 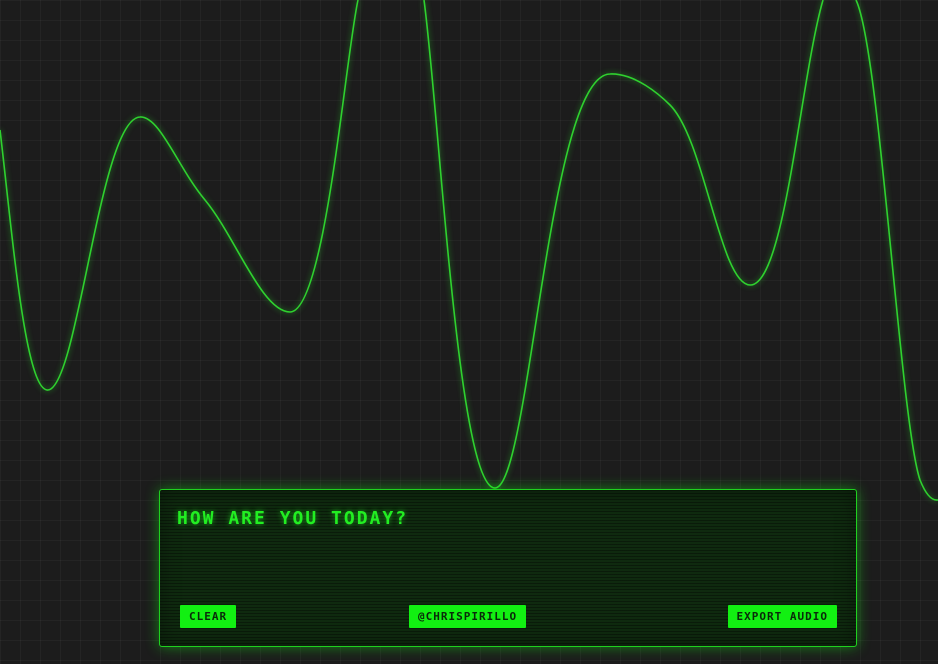 What do you see at coordinates (468, 616) in the screenshot?
I see `chrispirillo-link-button: @CHRISPIRILLO` at bounding box center [468, 616].